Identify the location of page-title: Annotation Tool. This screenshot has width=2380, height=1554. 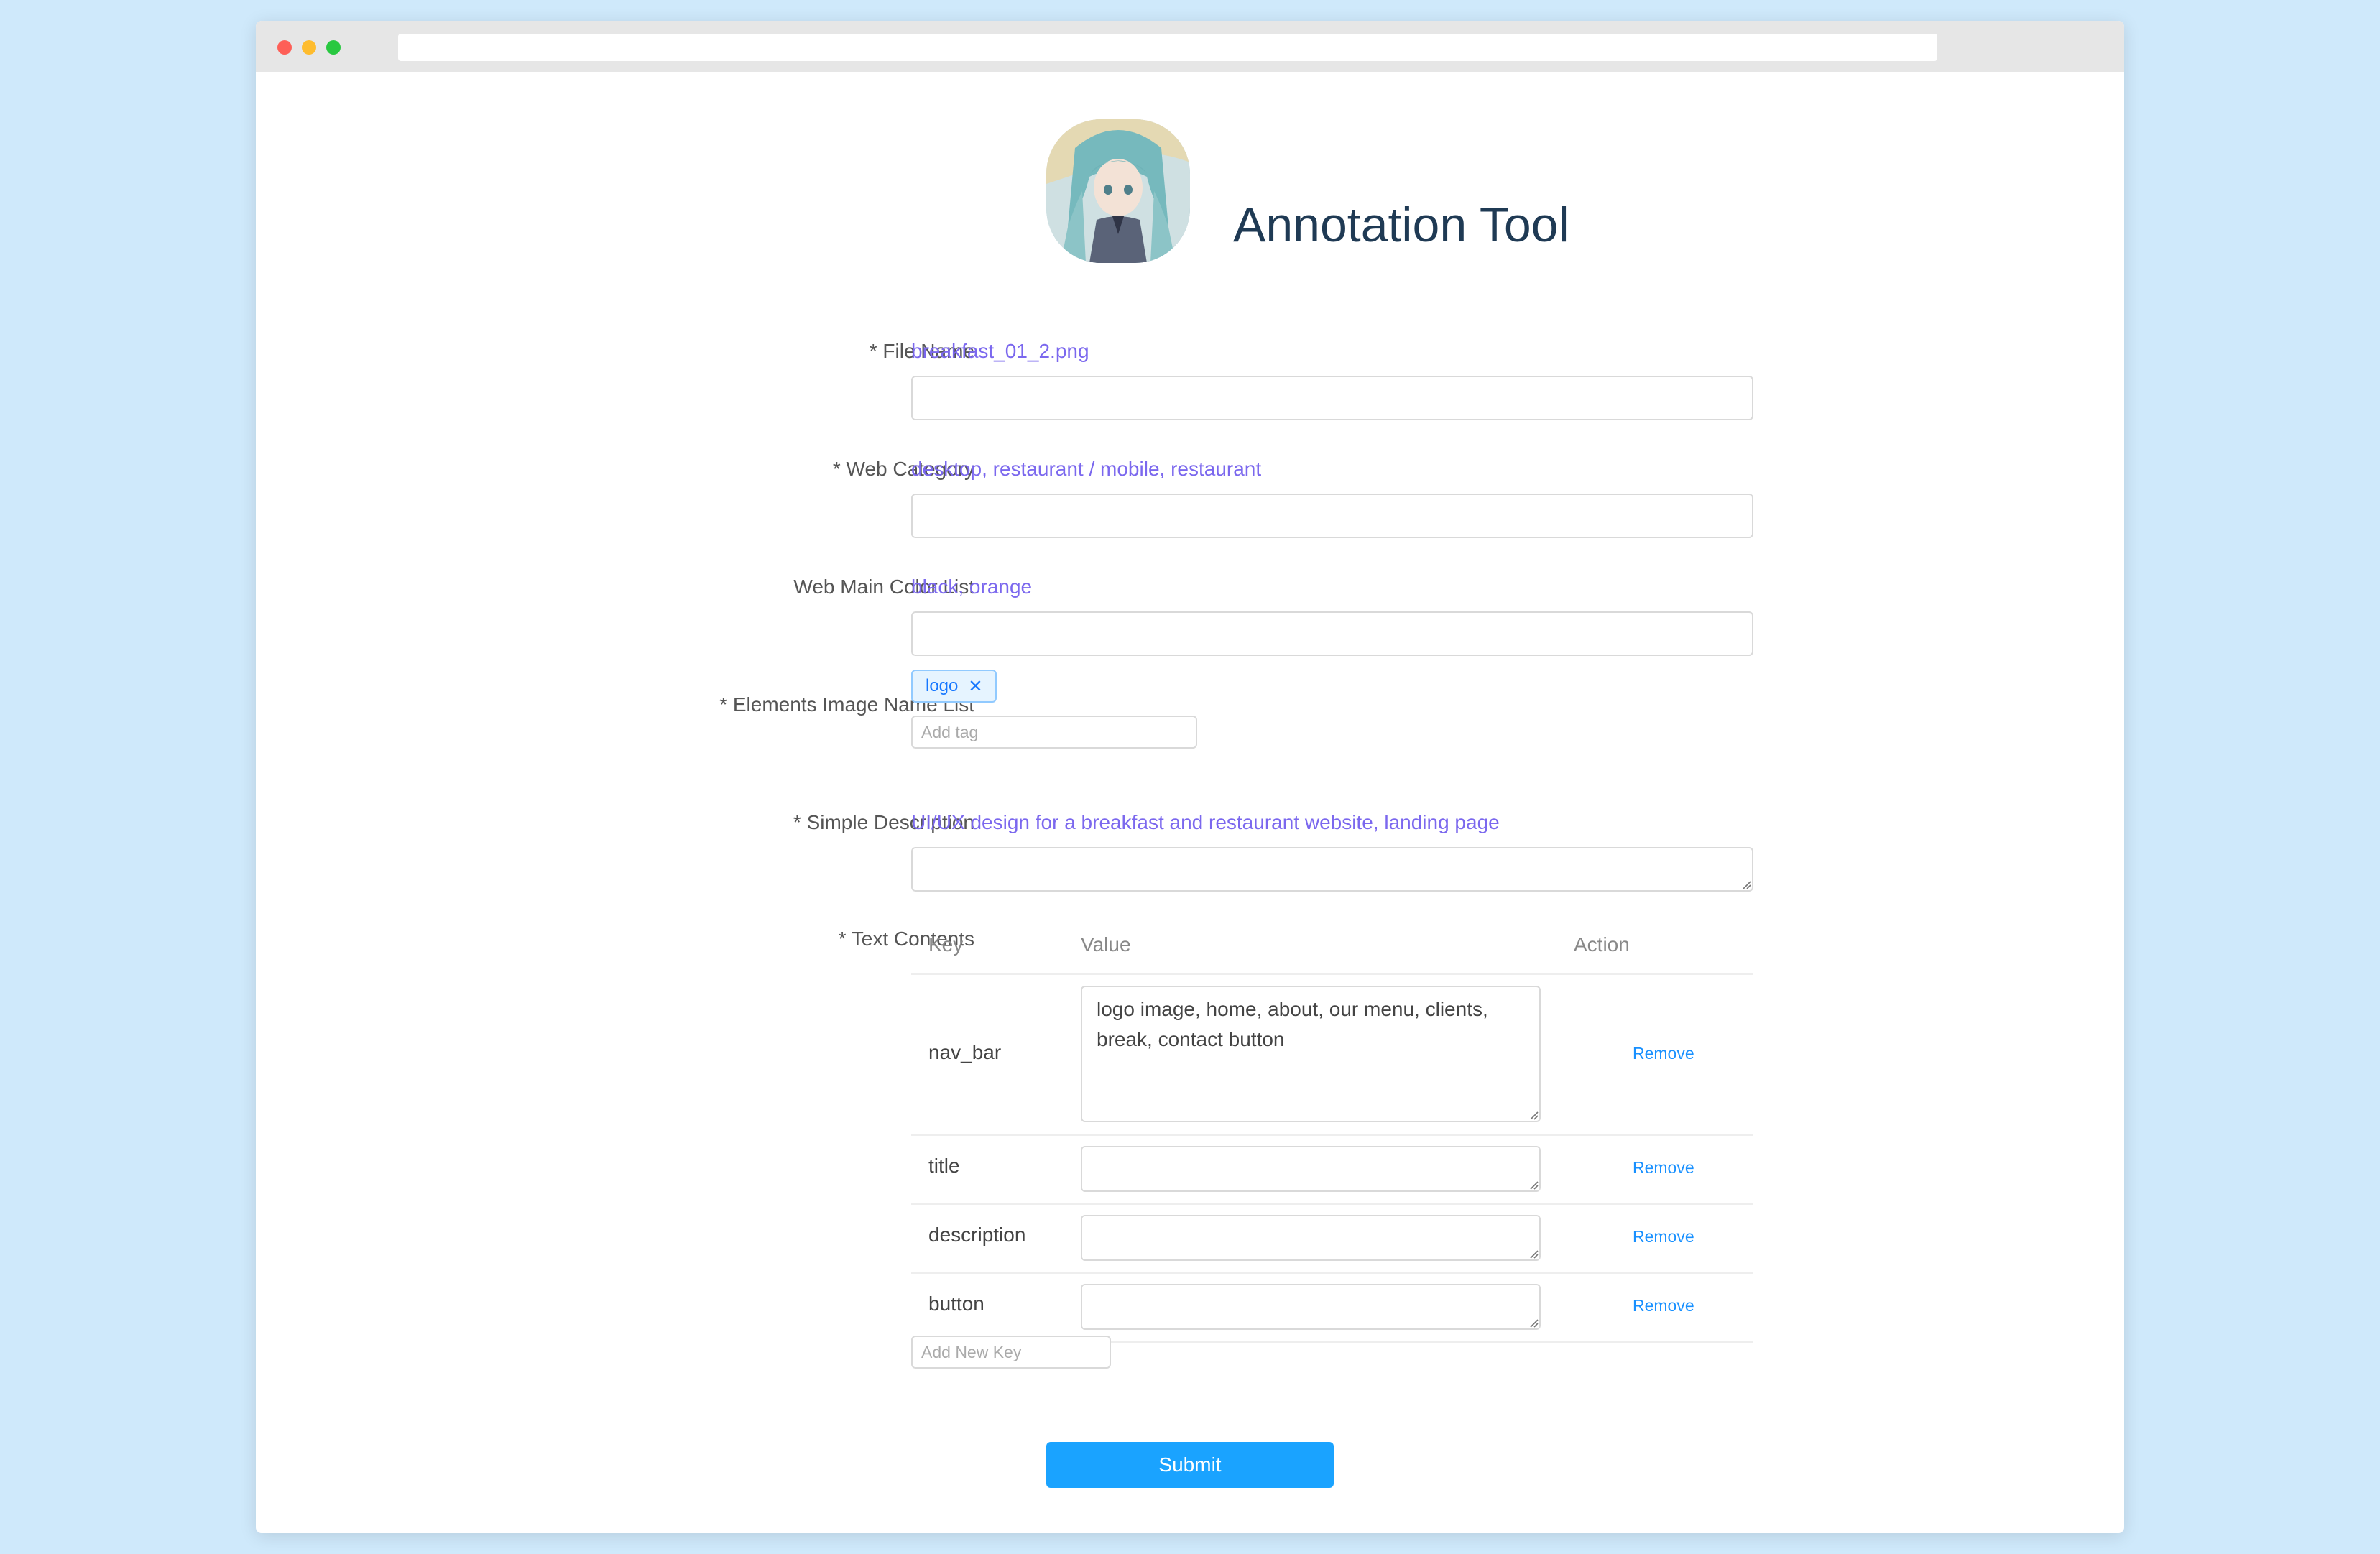
(1401, 225).